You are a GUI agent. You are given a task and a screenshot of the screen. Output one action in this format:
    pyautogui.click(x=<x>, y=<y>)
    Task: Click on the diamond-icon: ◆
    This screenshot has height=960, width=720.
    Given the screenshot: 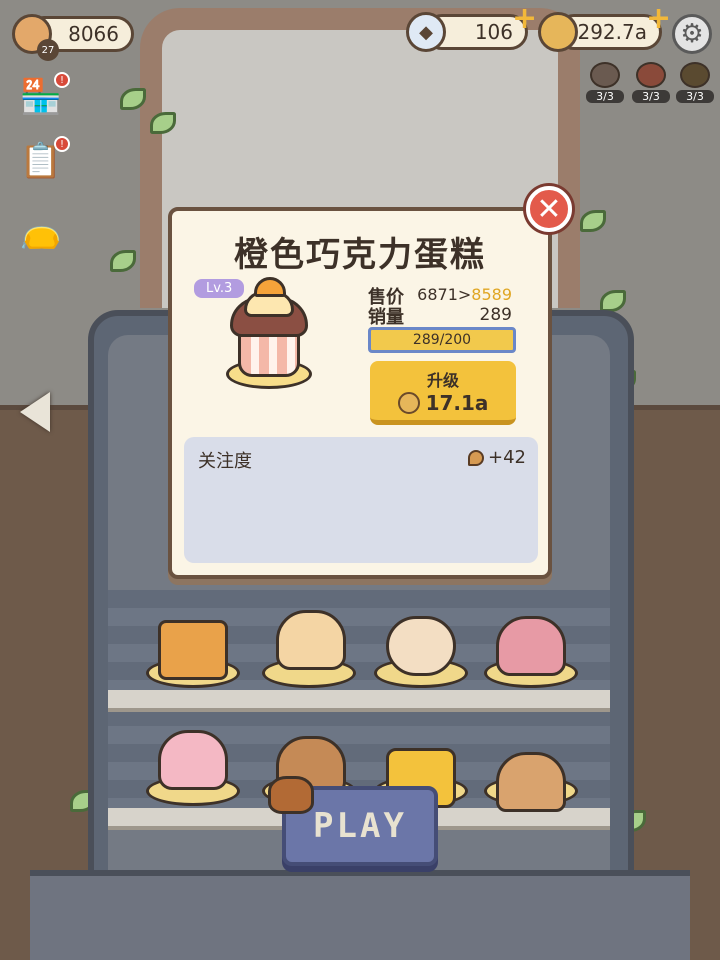 What is the action you would take?
    pyautogui.click(x=426, y=32)
    